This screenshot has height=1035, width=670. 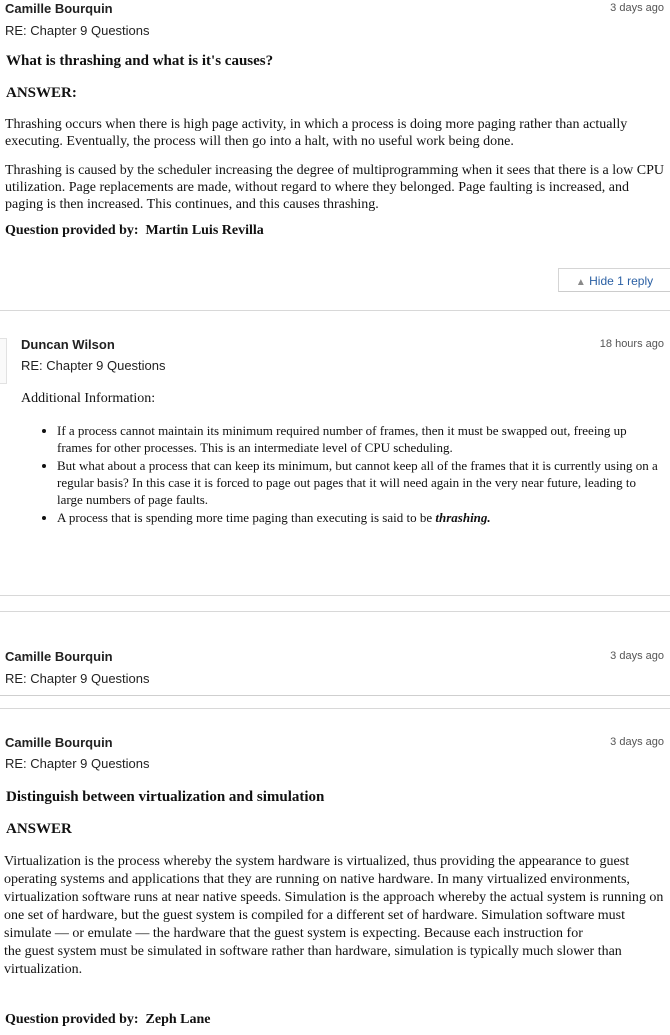 I want to click on question-credit: Question provided by: Zeph Lane, so click(x=108, y=1020).